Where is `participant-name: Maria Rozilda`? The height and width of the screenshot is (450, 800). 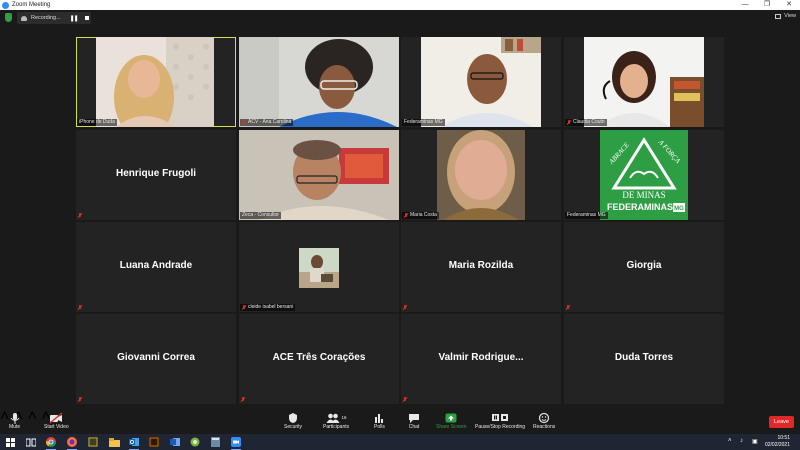
participant-name: Maria Rozilda is located at coordinates (481, 265).